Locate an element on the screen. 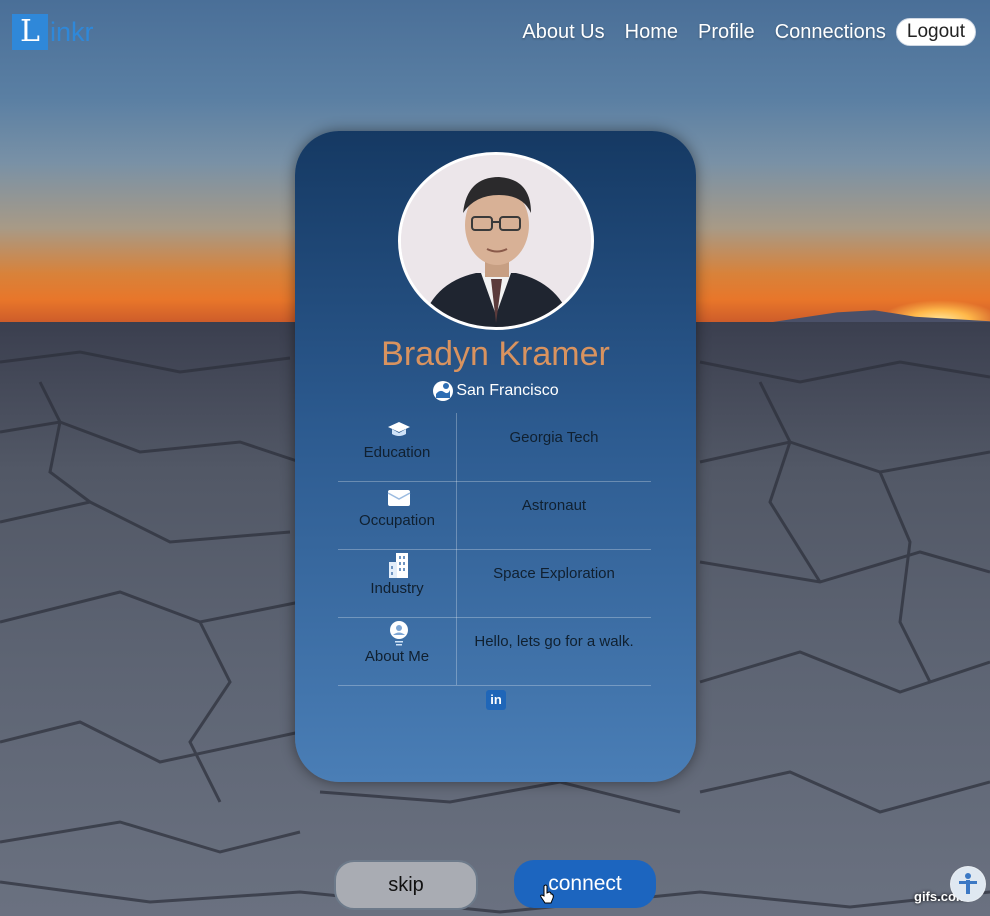  info-value-industry: Space Exploration is located at coordinates (554, 573).